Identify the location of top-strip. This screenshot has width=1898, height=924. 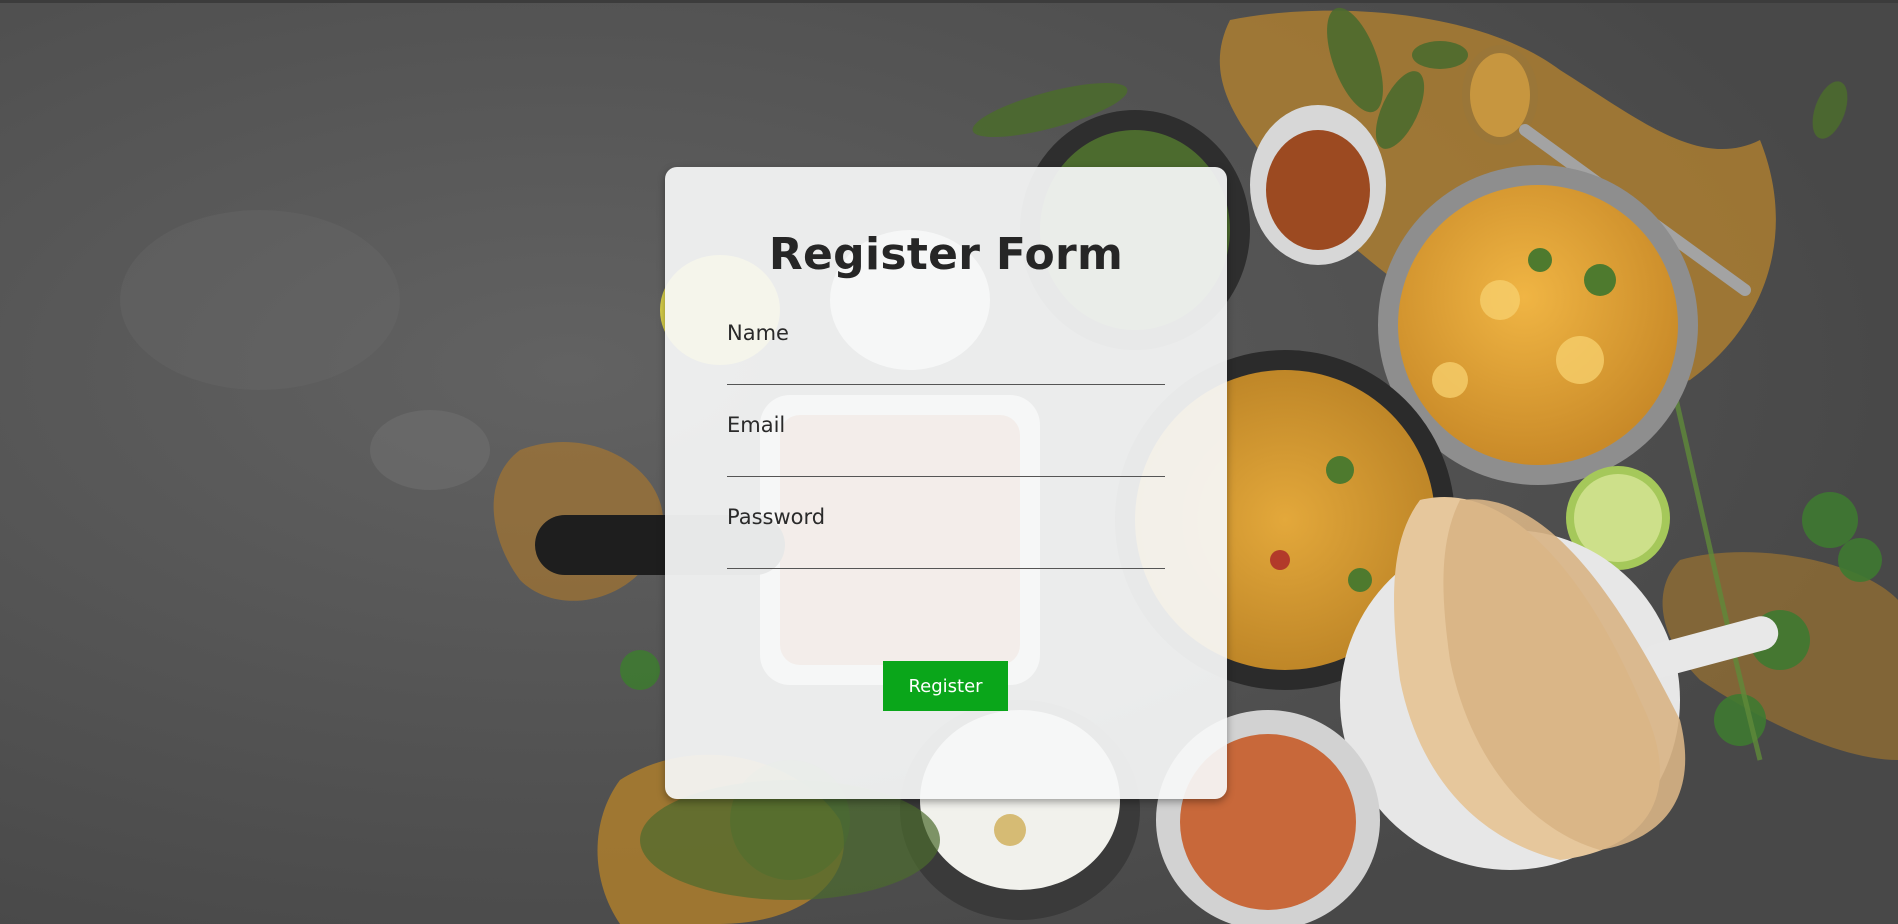
(949, 1).